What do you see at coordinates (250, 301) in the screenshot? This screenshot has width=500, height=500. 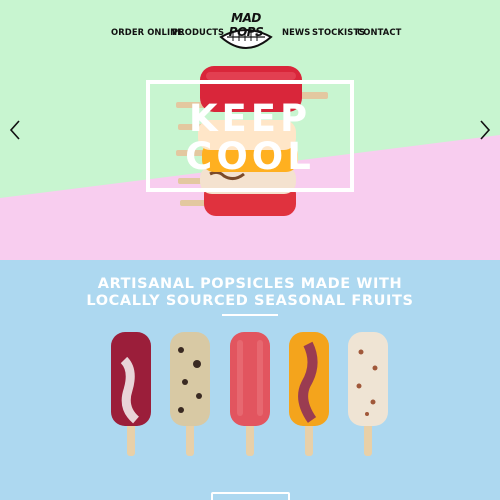 I see `headline-line-2: LOCALLY SOURCED SEASONAL FRUITS` at bounding box center [250, 301].